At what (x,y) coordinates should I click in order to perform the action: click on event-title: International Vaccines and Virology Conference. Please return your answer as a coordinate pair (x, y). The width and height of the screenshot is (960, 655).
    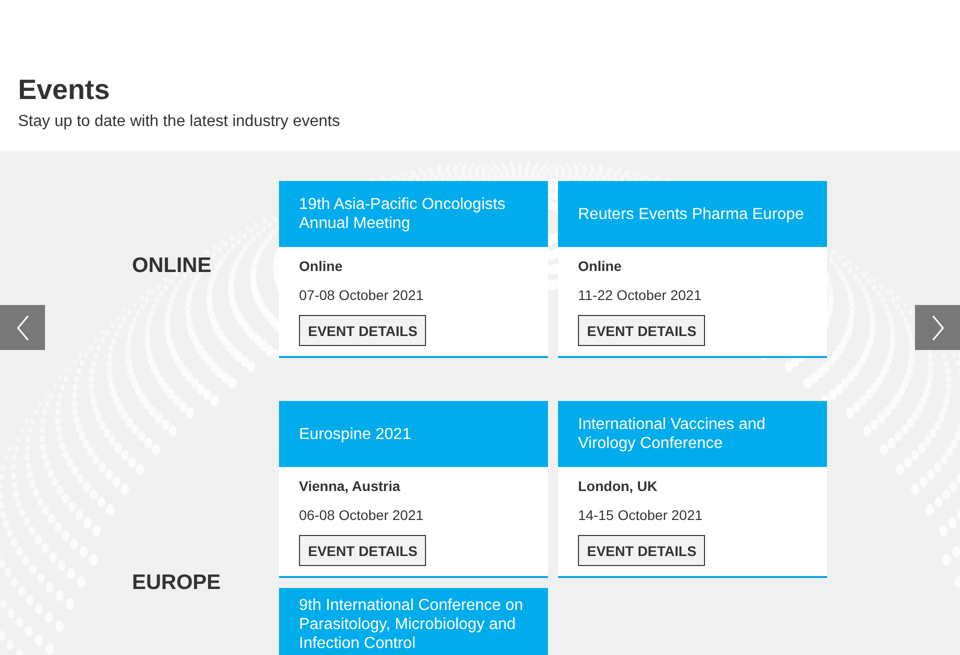
    Looking at the image, I should click on (692, 434).